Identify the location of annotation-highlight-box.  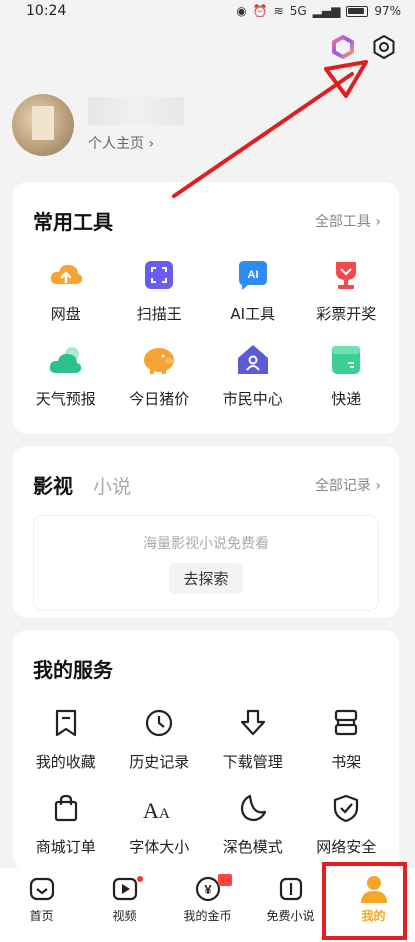
(364, 901).